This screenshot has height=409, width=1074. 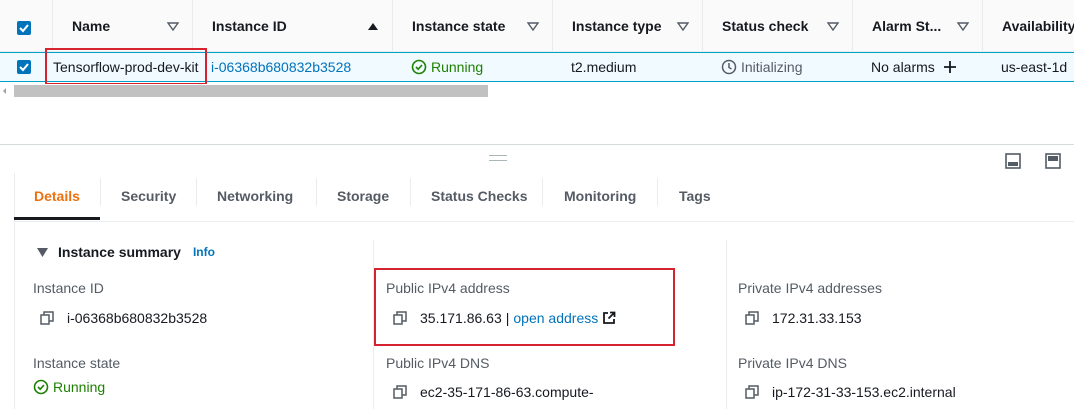 I want to click on instance-id-link: i-06368b680832b3528, so click(x=281, y=67).